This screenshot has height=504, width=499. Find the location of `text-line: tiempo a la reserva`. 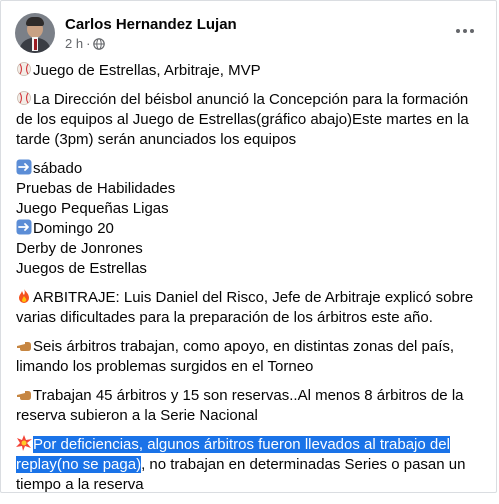

text-line: tiempo a la reserva is located at coordinates (80, 484).